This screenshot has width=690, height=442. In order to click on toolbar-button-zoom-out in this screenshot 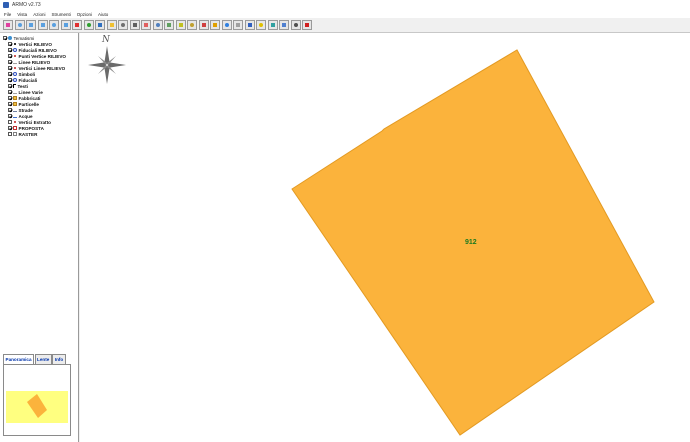, I will do `click(65, 25)`.